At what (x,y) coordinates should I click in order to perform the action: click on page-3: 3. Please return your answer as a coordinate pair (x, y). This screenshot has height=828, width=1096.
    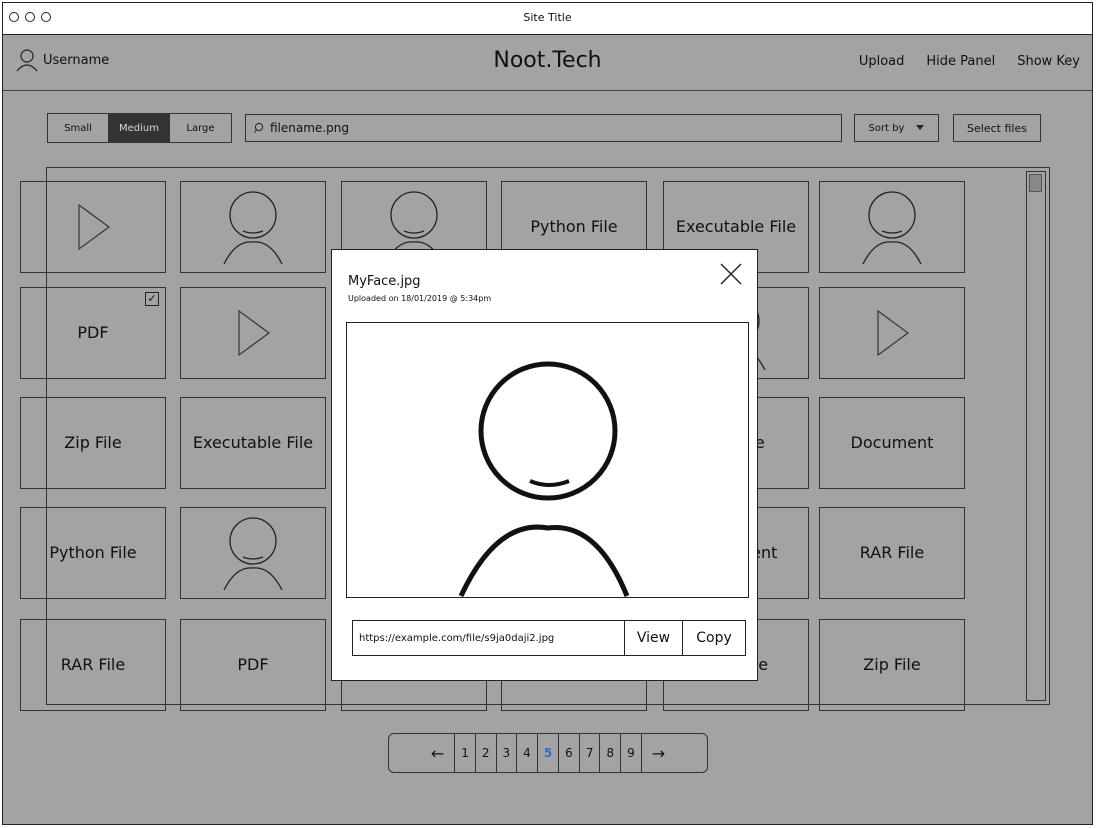
    Looking at the image, I should click on (507, 753).